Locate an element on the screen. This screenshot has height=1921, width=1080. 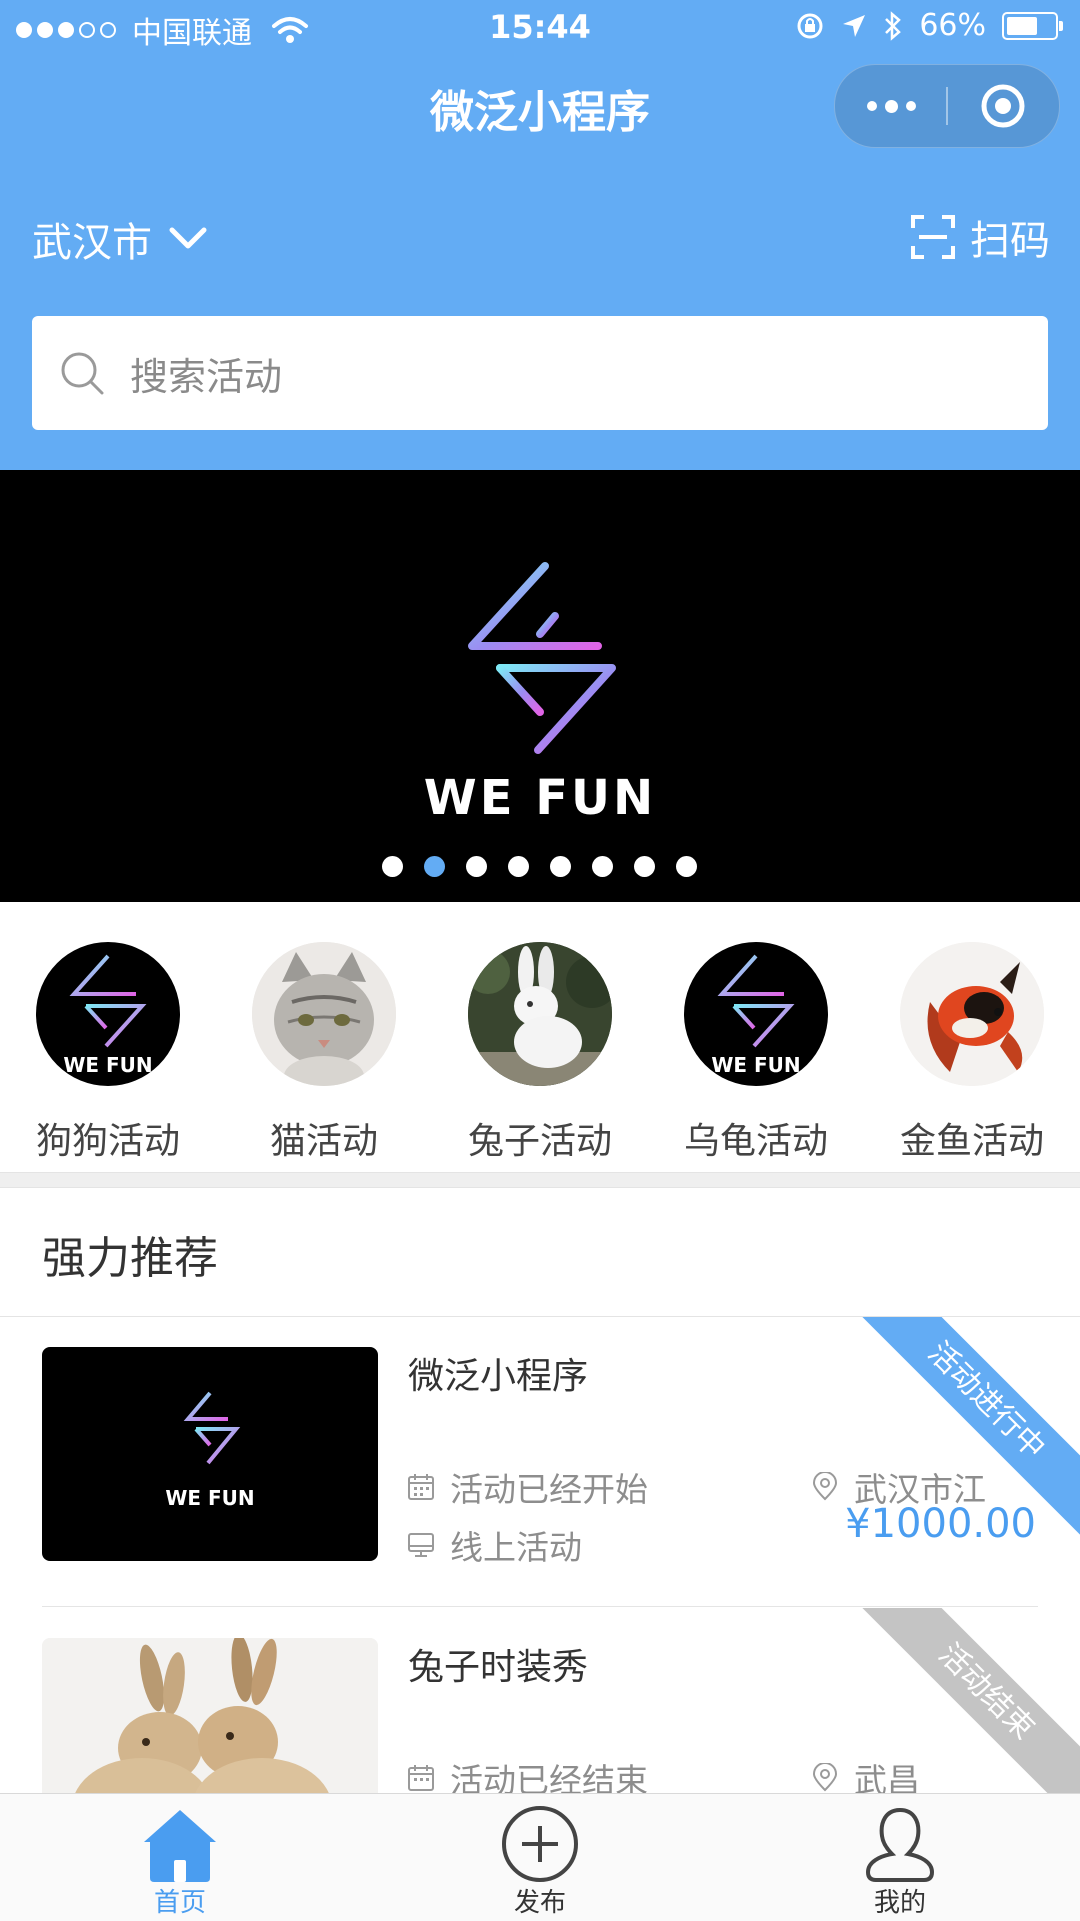
close-button is located at coordinates (1003, 106).